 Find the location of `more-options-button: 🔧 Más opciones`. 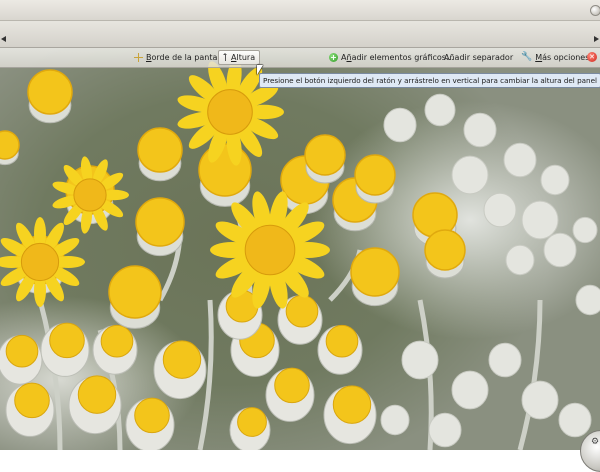

more-options-button: 🔧 Más opciones is located at coordinates (555, 57).